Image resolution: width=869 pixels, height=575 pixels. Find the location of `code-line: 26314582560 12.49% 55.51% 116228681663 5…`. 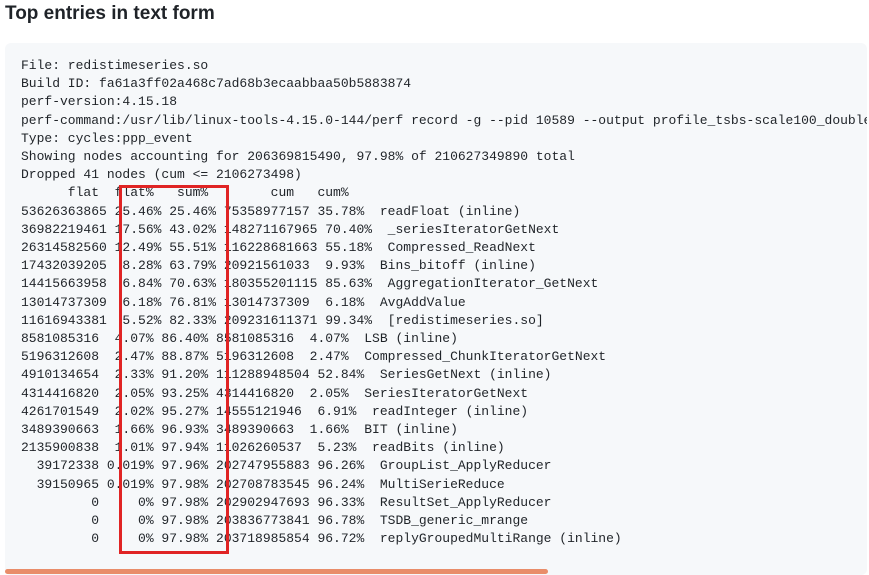

code-line: 26314582560 12.49% 55.51% 116228681663 5… is located at coordinates (278, 248).